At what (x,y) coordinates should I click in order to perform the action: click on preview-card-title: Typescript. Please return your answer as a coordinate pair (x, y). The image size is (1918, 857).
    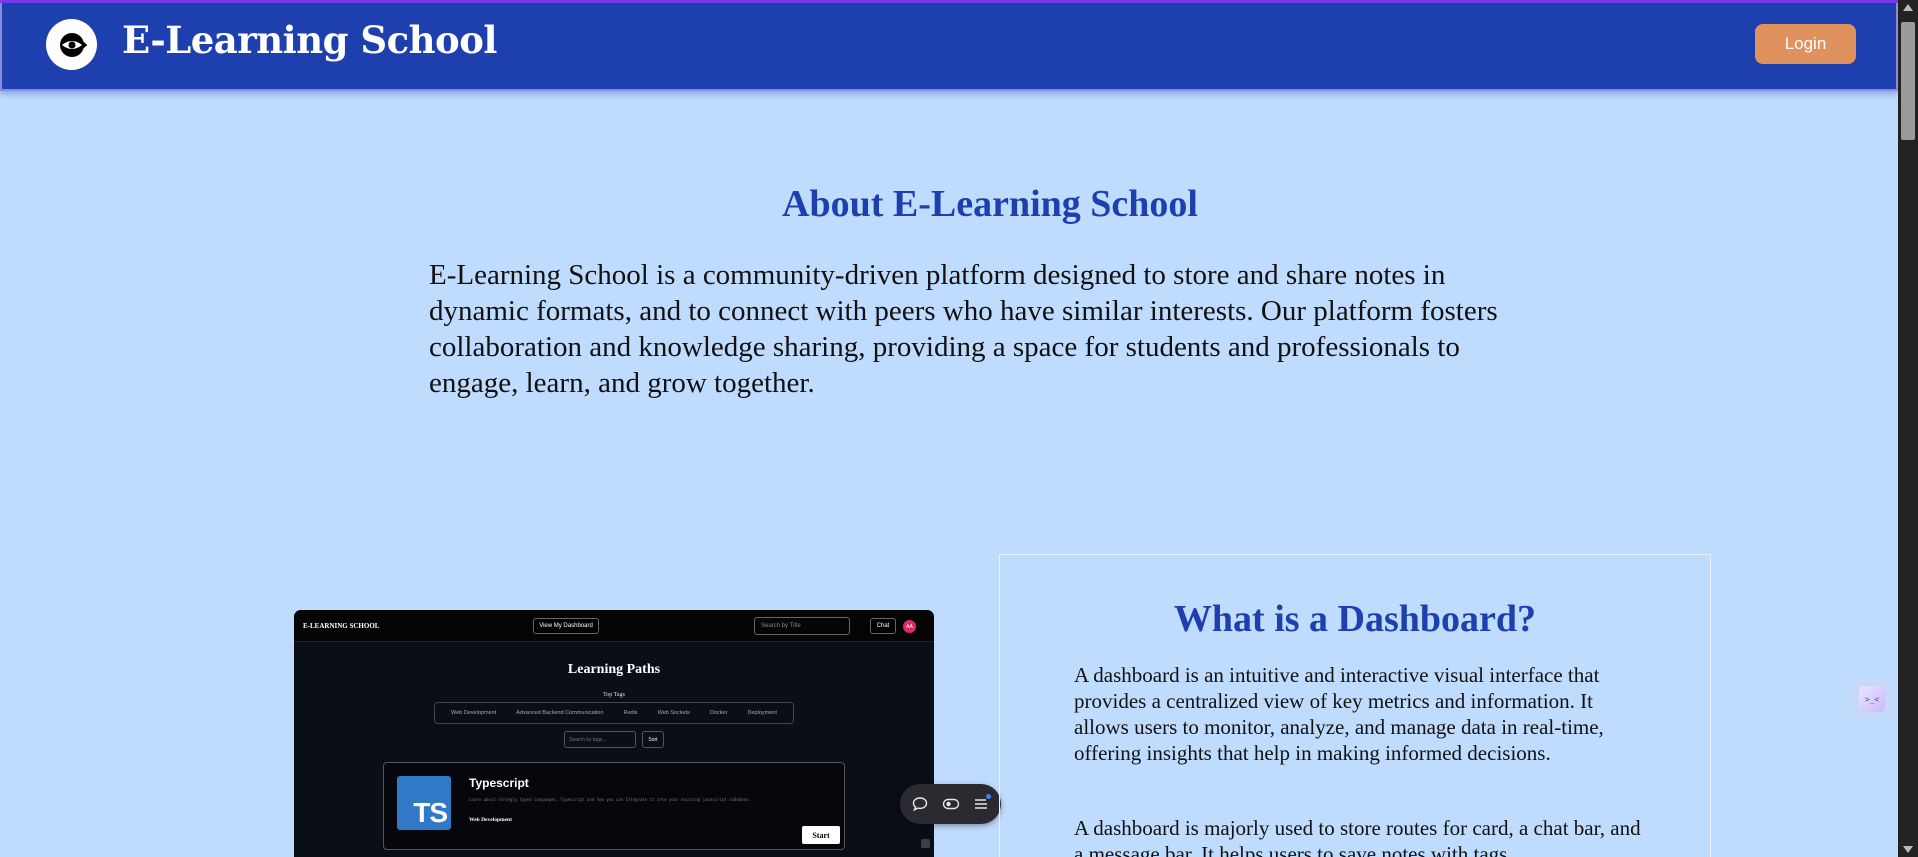
    Looking at the image, I should click on (499, 783).